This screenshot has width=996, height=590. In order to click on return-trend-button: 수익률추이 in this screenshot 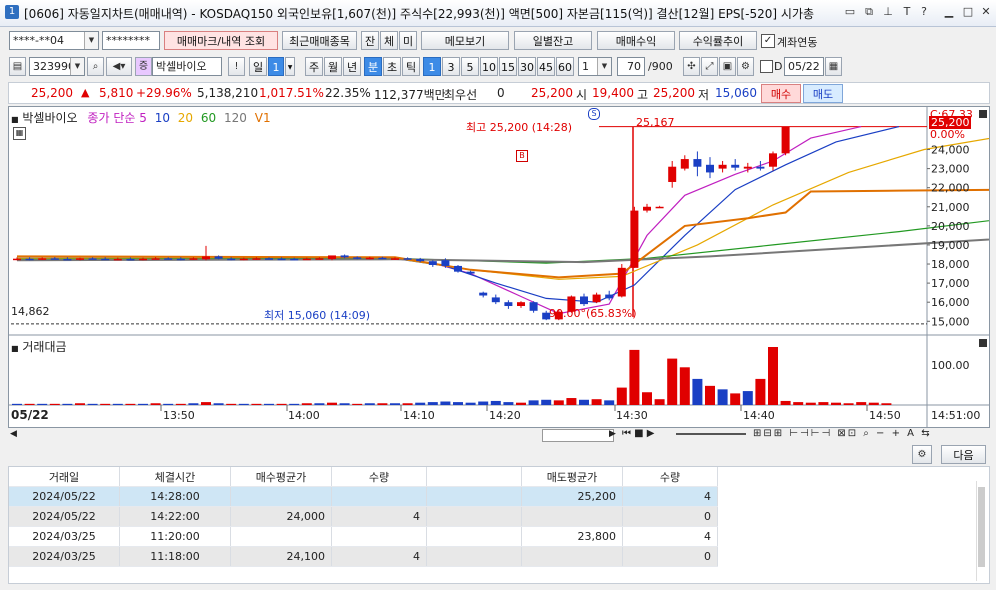, I will do `click(718, 40)`.